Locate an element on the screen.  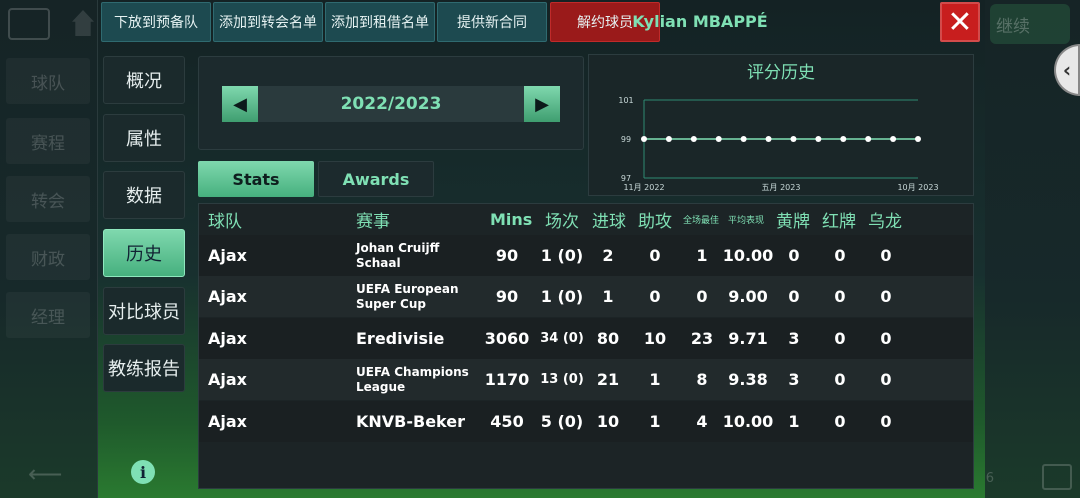
header-avg: 平均表现 is located at coordinates (746, 220).